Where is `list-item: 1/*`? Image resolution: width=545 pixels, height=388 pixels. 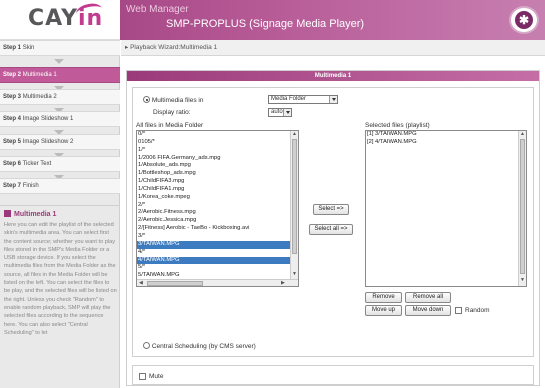 list-item: 1/* is located at coordinates (214, 151).